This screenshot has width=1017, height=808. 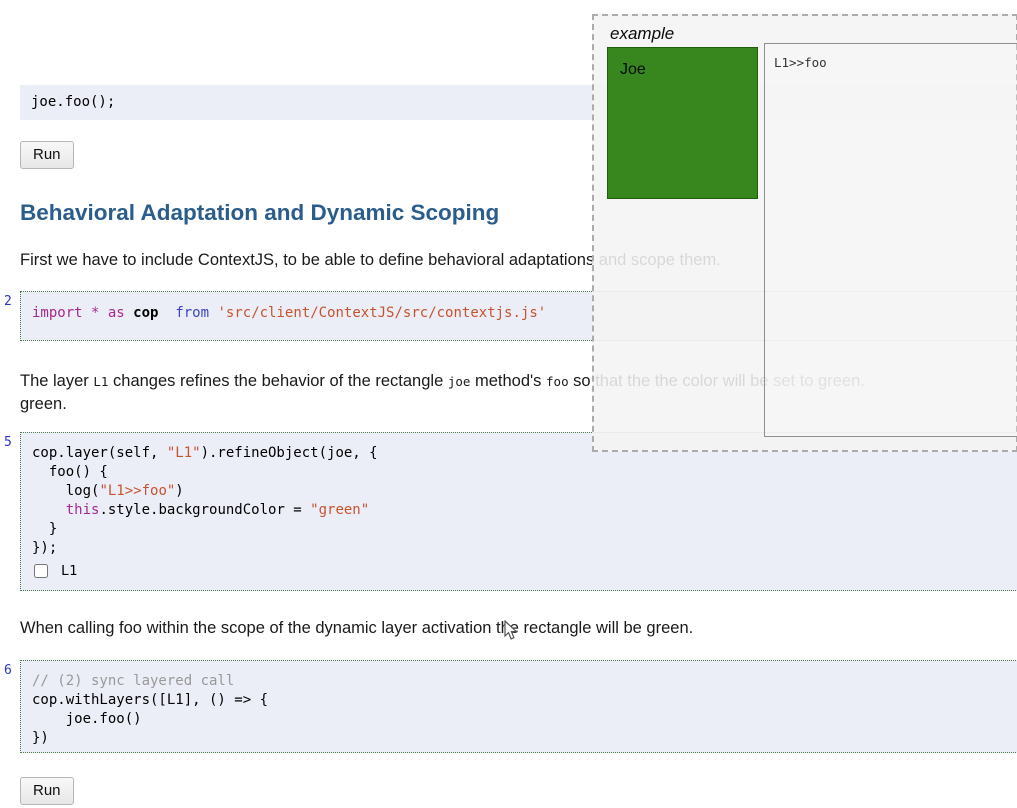 What do you see at coordinates (525, 571) in the screenshot?
I see `layer-toggle-row: L1` at bounding box center [525, 571].